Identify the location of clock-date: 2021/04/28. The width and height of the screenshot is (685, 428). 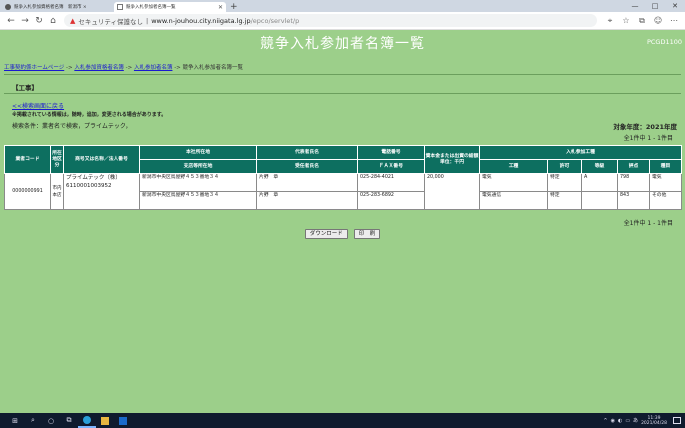
(654, 423).